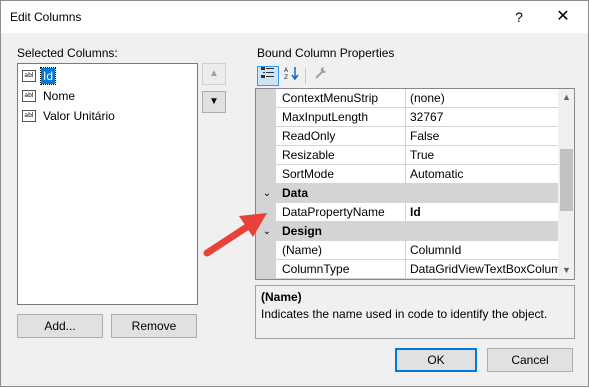 The width and height of the screenshot is (589, 388). I want to click on close-button: ✕, so click(563, 17).